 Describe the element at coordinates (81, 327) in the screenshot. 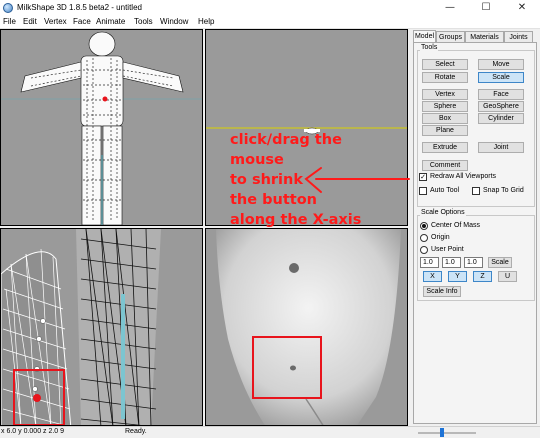

I see `side-view-model` at that location.